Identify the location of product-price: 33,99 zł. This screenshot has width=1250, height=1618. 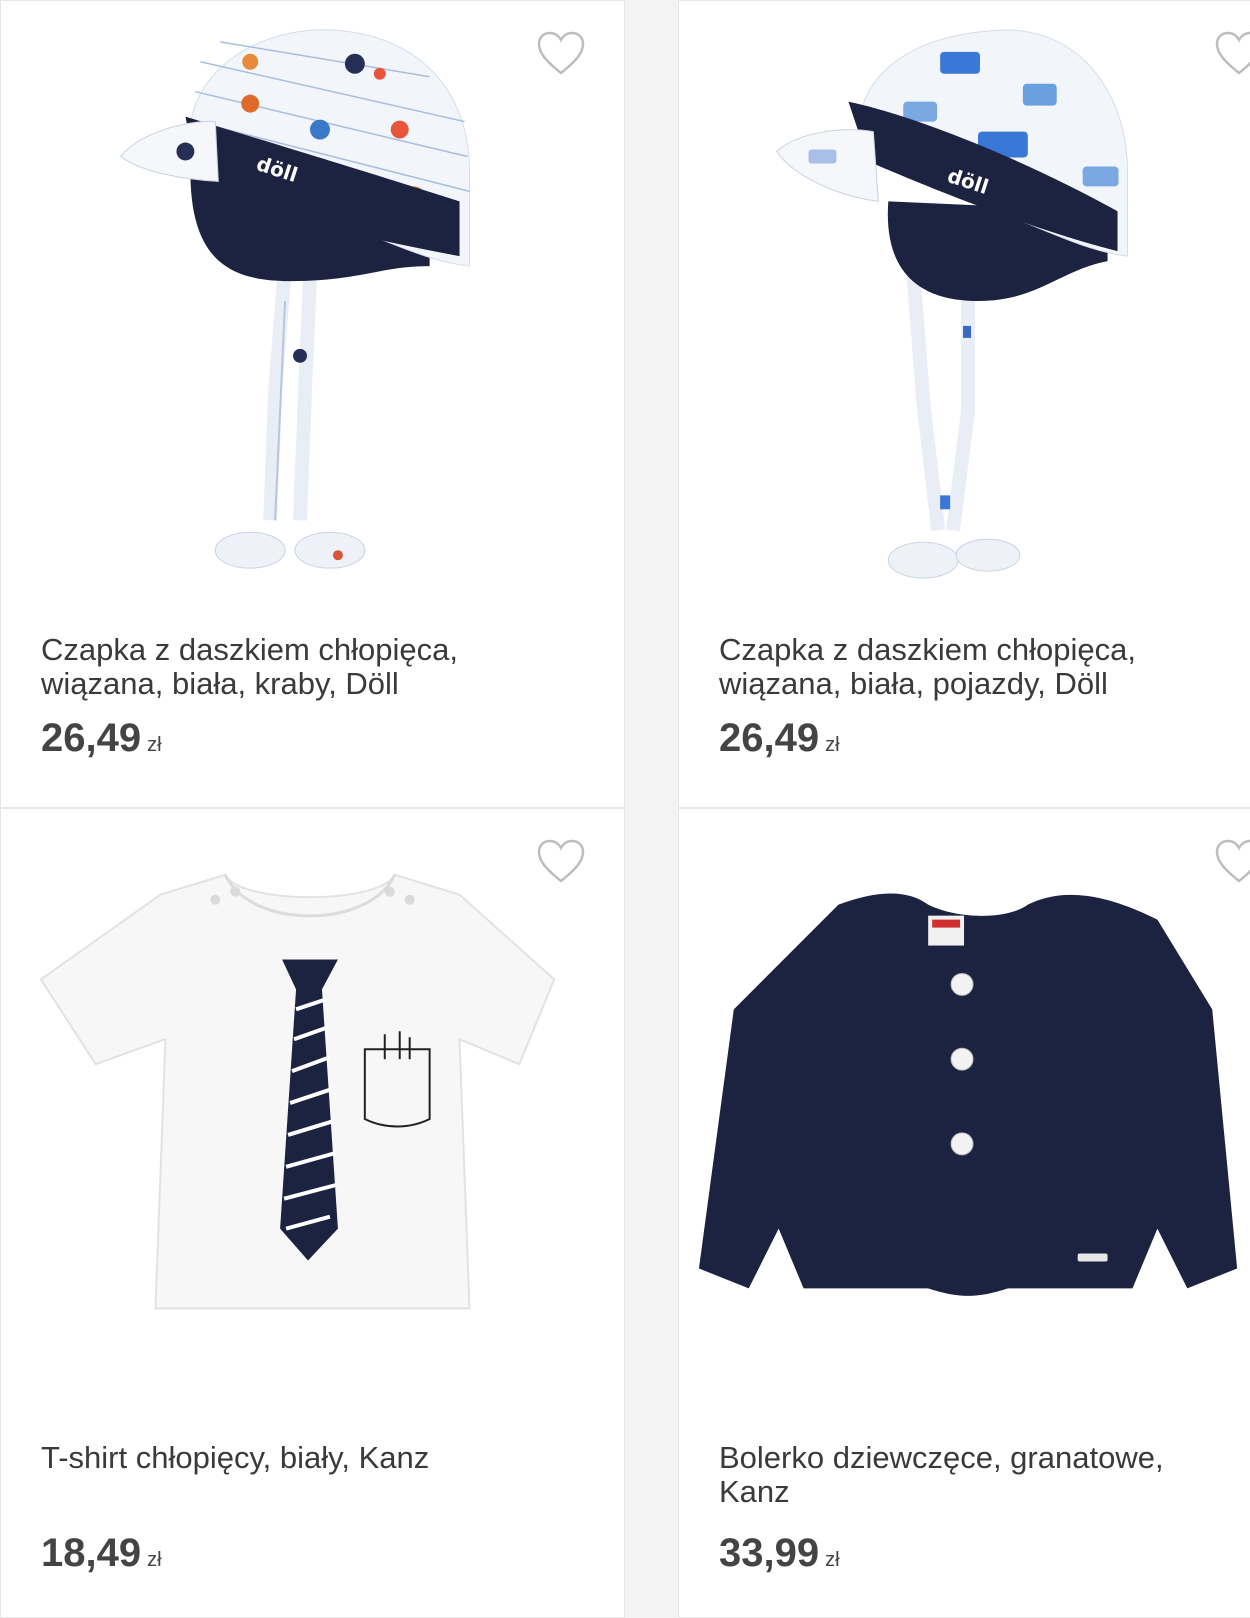
(779, 1553).